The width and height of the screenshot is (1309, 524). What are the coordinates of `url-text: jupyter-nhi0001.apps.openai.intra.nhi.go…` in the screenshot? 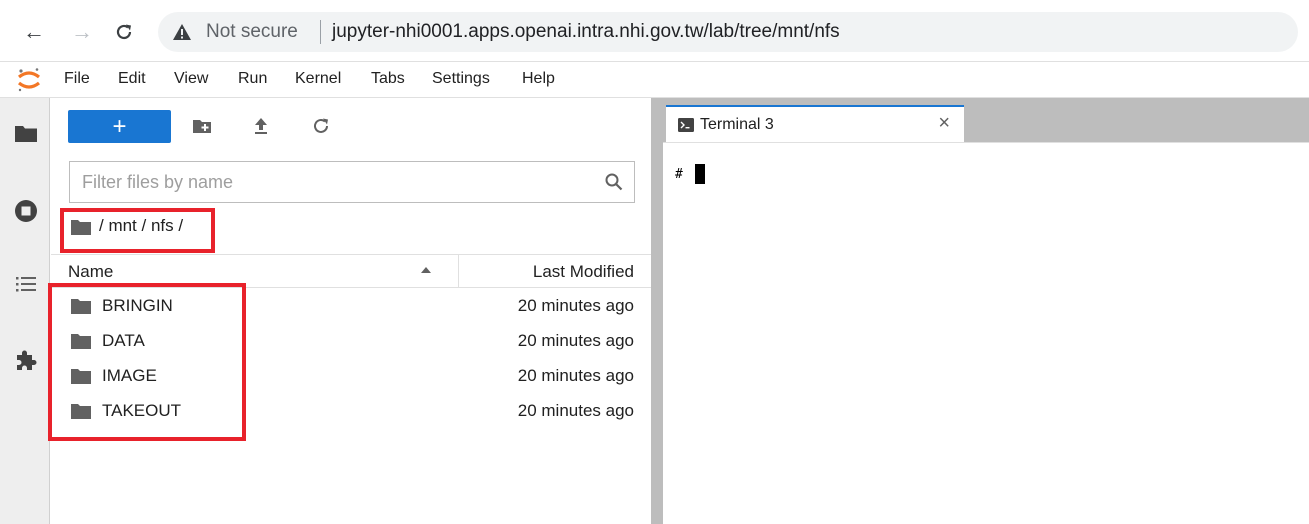 It's located at (586, 32).